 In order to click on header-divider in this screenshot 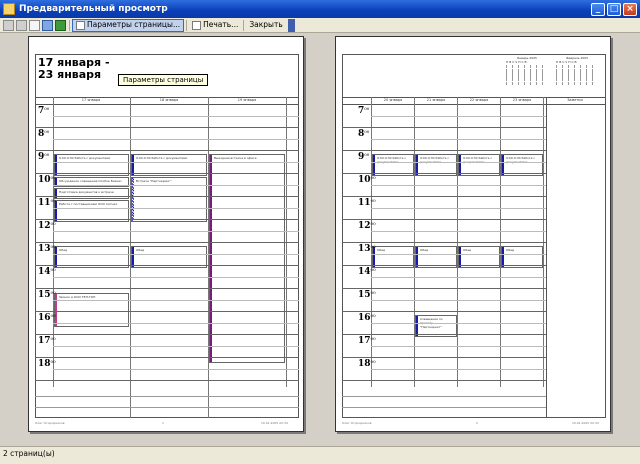, I will do `click(167, 104)`.